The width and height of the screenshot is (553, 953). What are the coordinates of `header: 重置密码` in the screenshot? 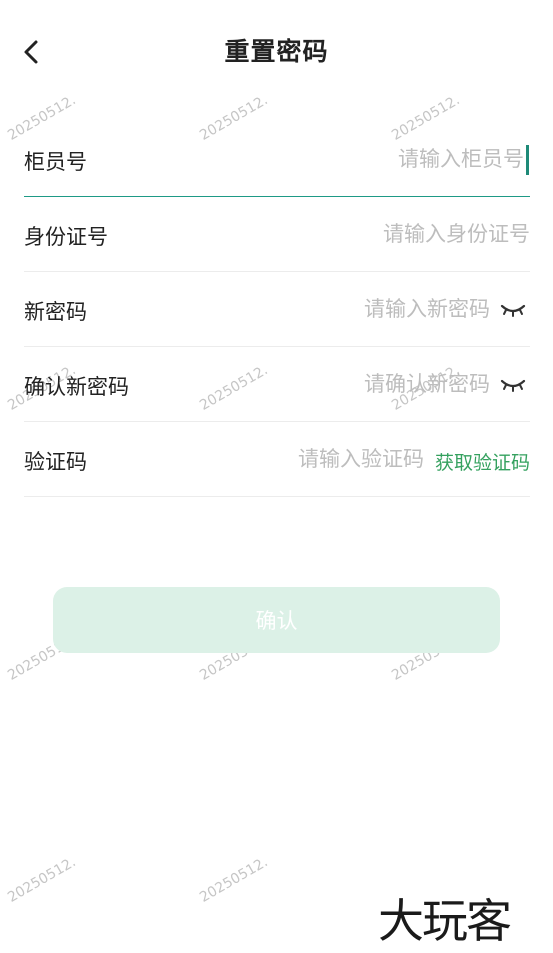 It's located at (276, 52).